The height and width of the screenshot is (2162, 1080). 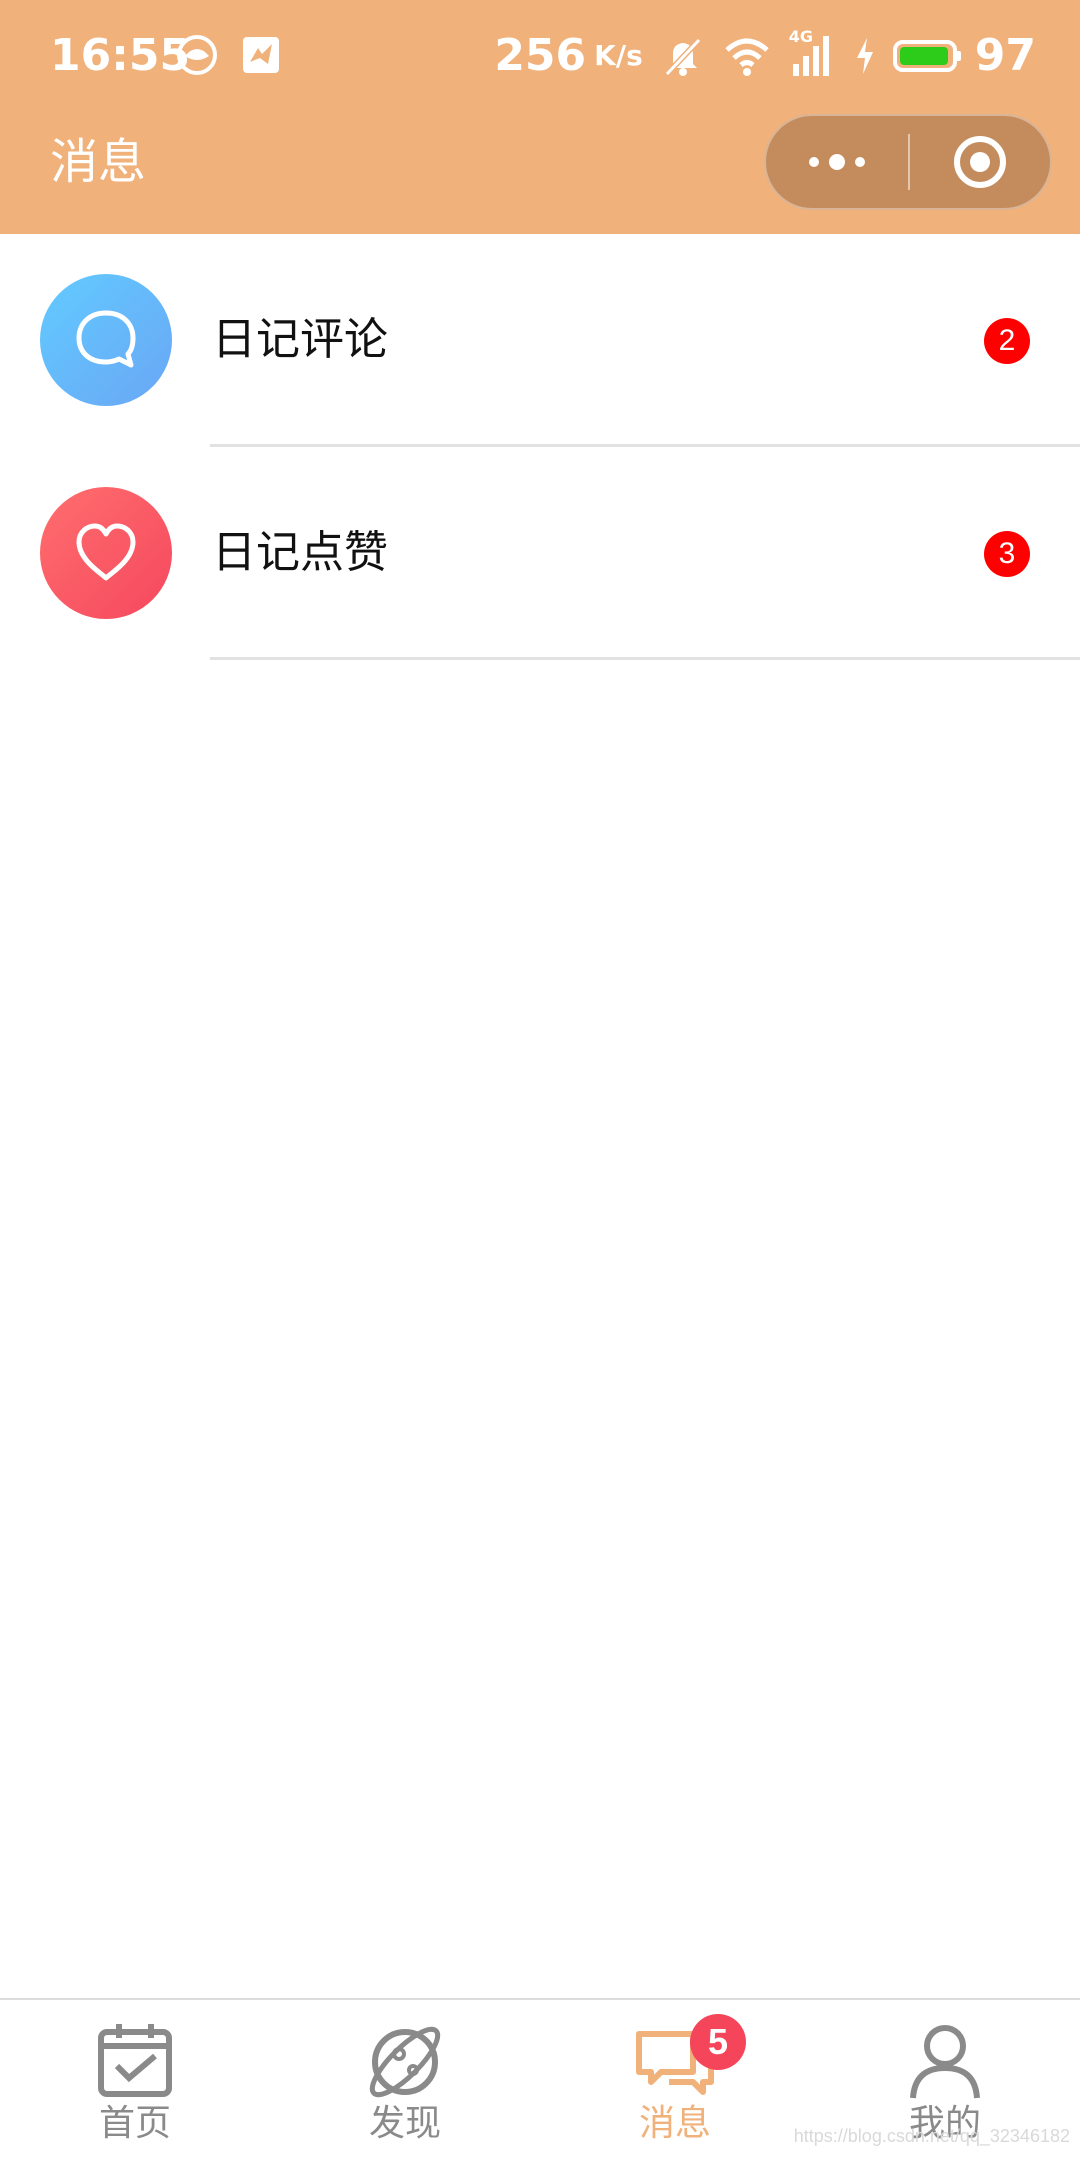 I want to click on watermark: https://blog.csdn.net/qq_32346182, so click(x=931, y=2136).